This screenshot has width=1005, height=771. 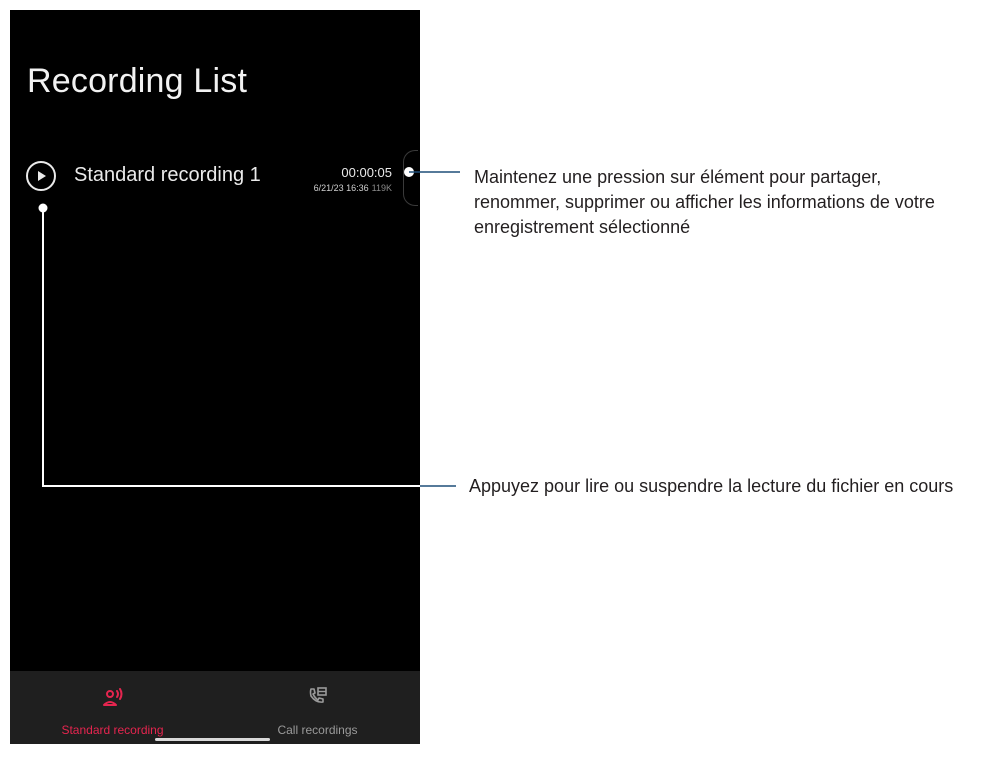 What do you see at coordinates (582, 227) in the screenshot?
I see `callout-line: enregistrement sélectionné` at bounding box center [582, 227].